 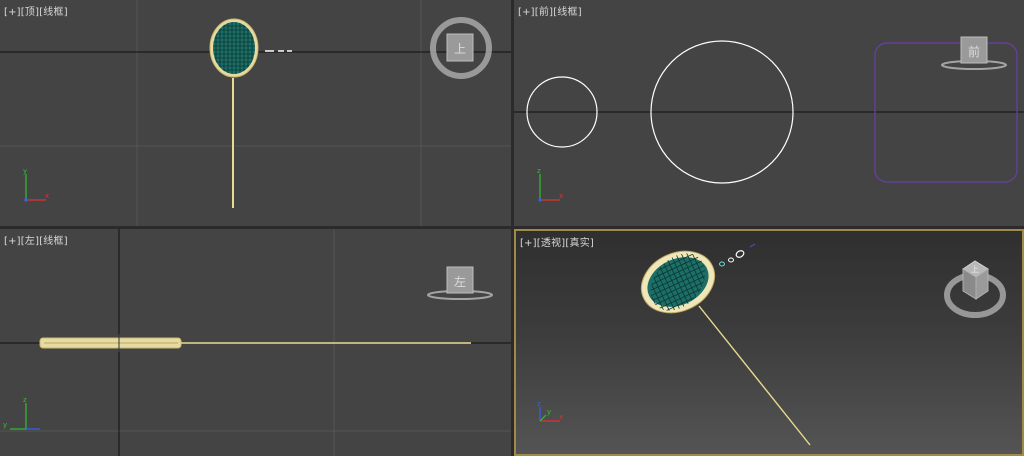 What do you see at coordinates (30, 241) in the screenshot?
I see `view-type-label: [左]` at bounding box center [30, 241].